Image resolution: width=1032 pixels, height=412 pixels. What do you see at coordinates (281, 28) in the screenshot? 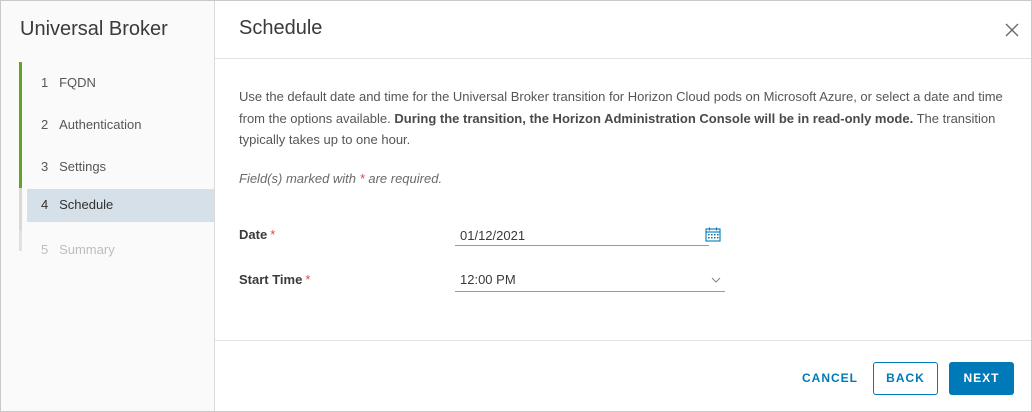
I see `page-title: Schedule` at bounding box center [281, 28].